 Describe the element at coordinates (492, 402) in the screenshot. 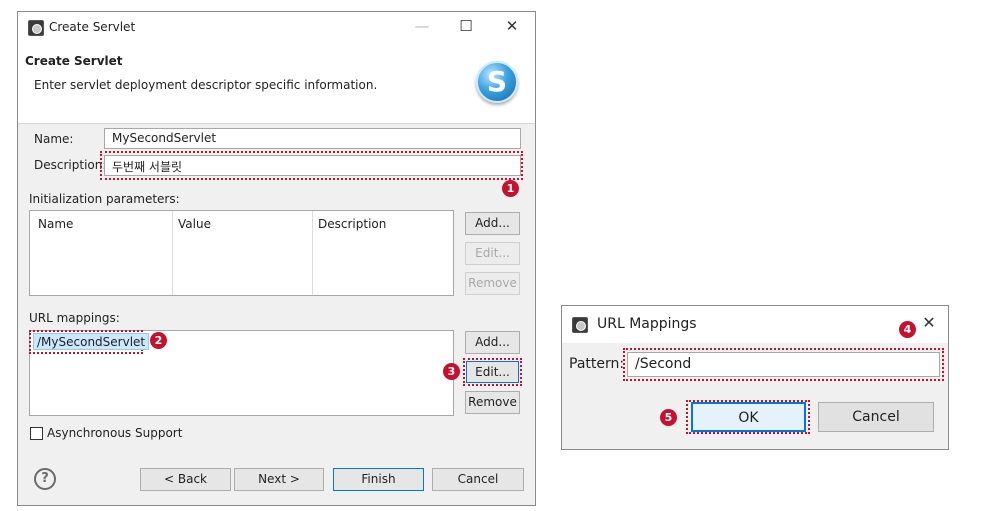

I see `url-remove-button: Remove` at that location.